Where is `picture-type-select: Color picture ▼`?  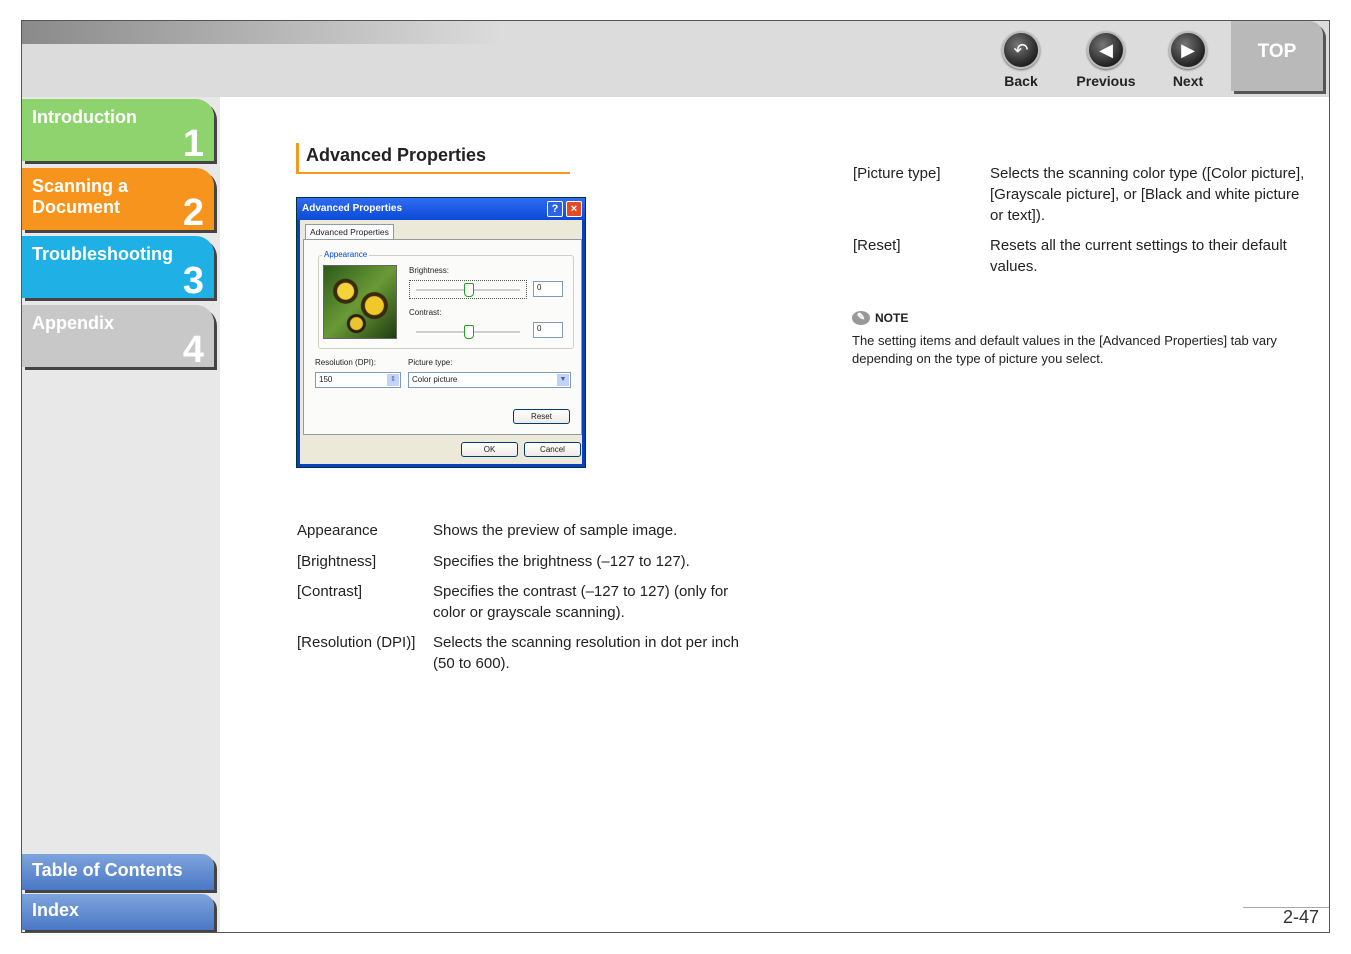 picture-type-select: Color picture ▼ is located at coordinates (489, 380).